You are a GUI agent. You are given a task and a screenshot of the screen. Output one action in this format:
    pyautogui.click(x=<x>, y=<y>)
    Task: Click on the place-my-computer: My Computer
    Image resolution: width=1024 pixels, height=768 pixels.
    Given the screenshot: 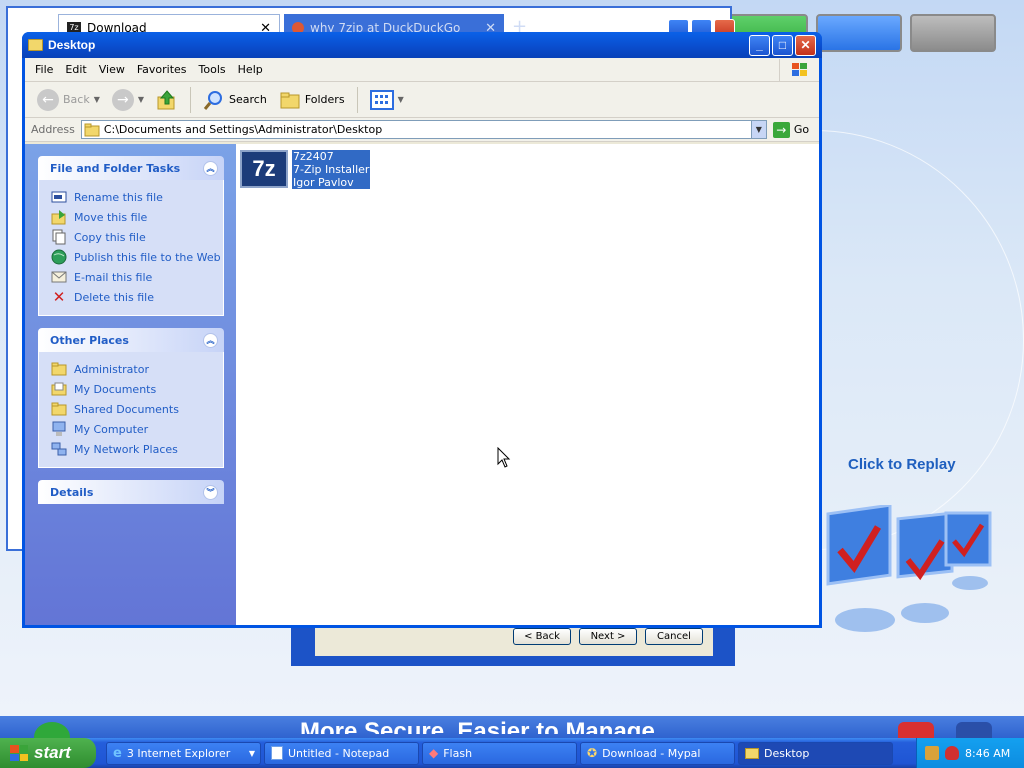 What is the action you would take?
    pyautogui.click(x=137, y=429)
    